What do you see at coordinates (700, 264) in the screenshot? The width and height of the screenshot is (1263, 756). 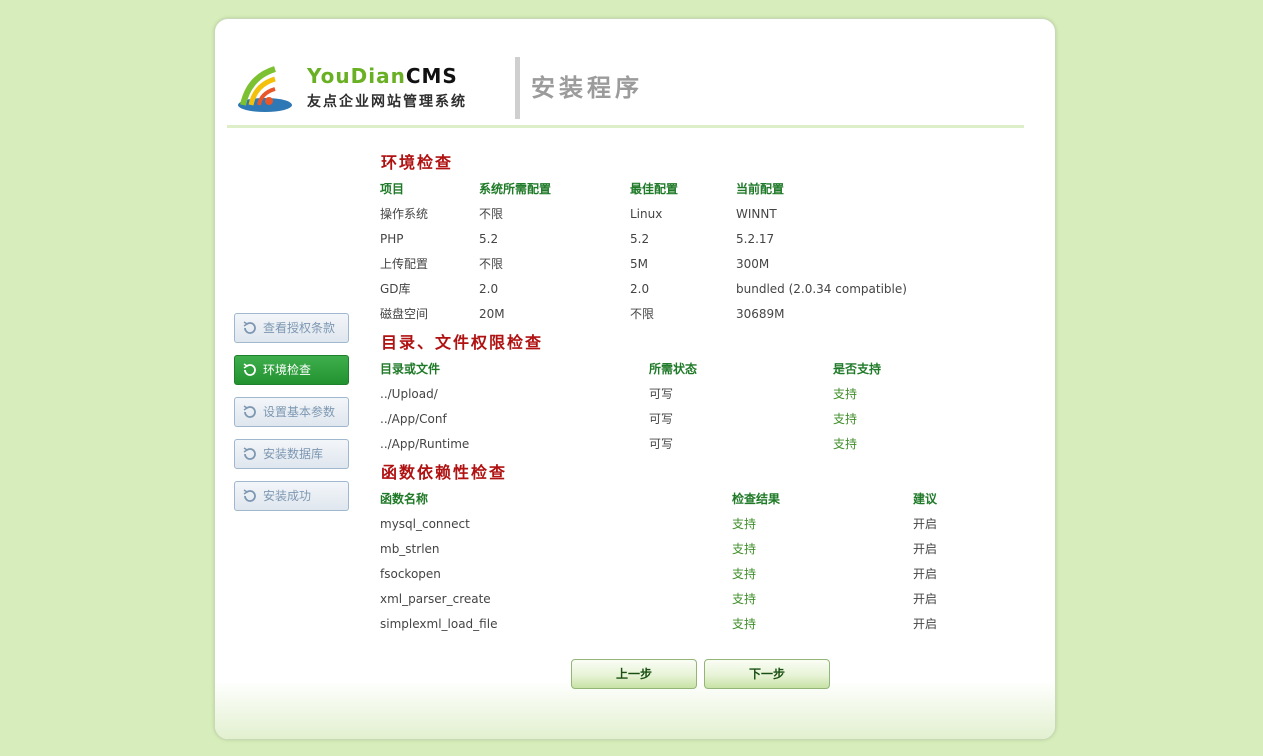 I see `table-row: 上传配置 不限 5M 300M` at bounding box center [700, 264].